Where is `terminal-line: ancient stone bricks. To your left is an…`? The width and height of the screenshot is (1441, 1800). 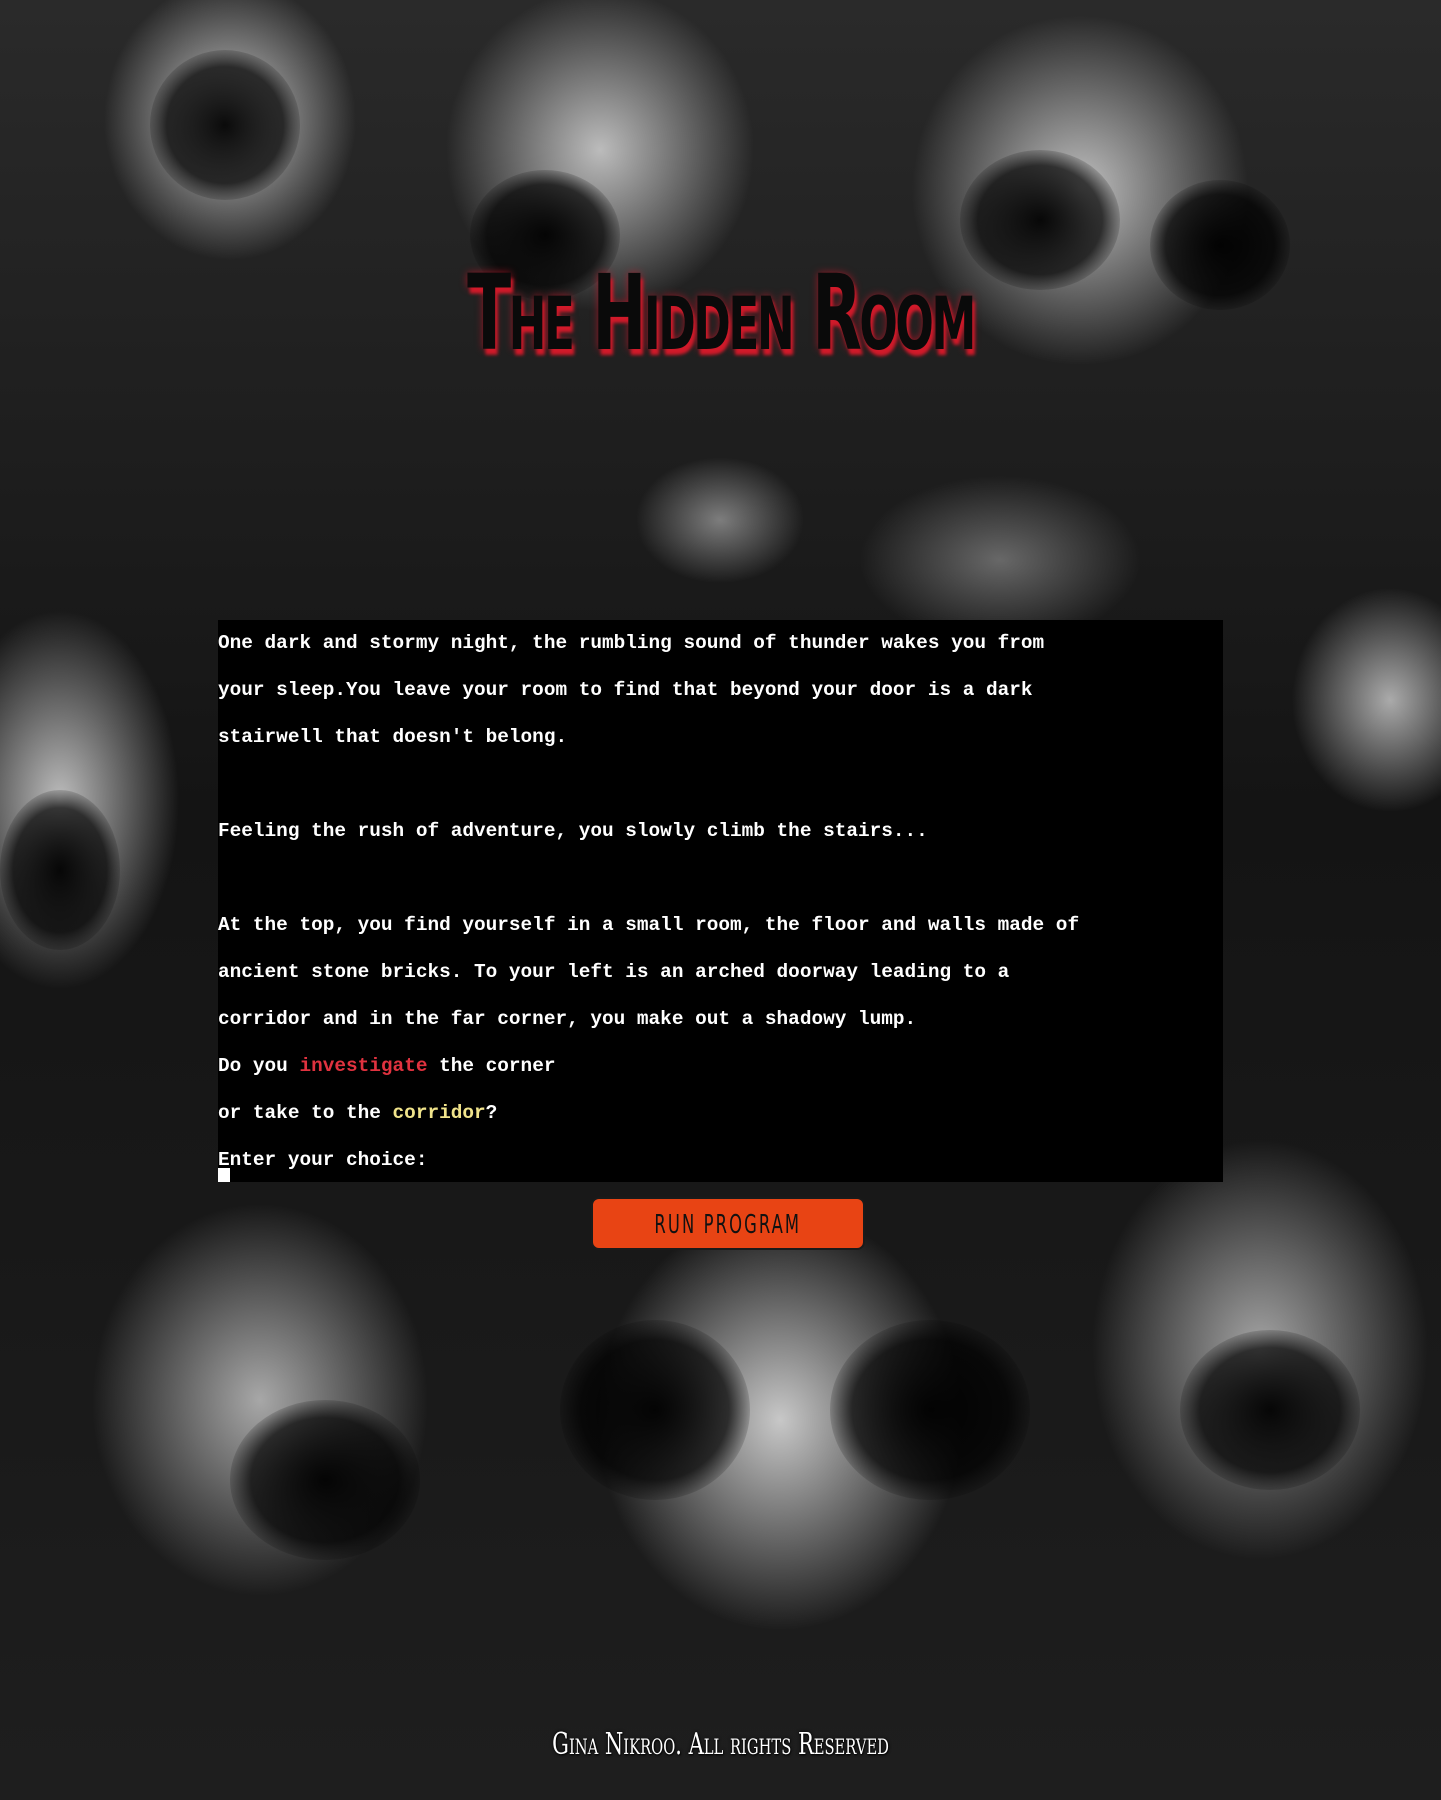
terminal-line: ancient stone bricks. To your left is an… is located at coordinates (614, 972).